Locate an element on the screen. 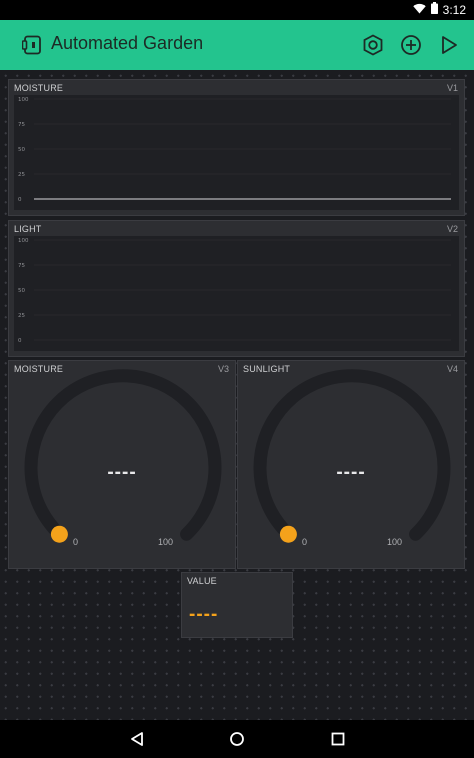  project-icon is located at coordinates (31, 45).